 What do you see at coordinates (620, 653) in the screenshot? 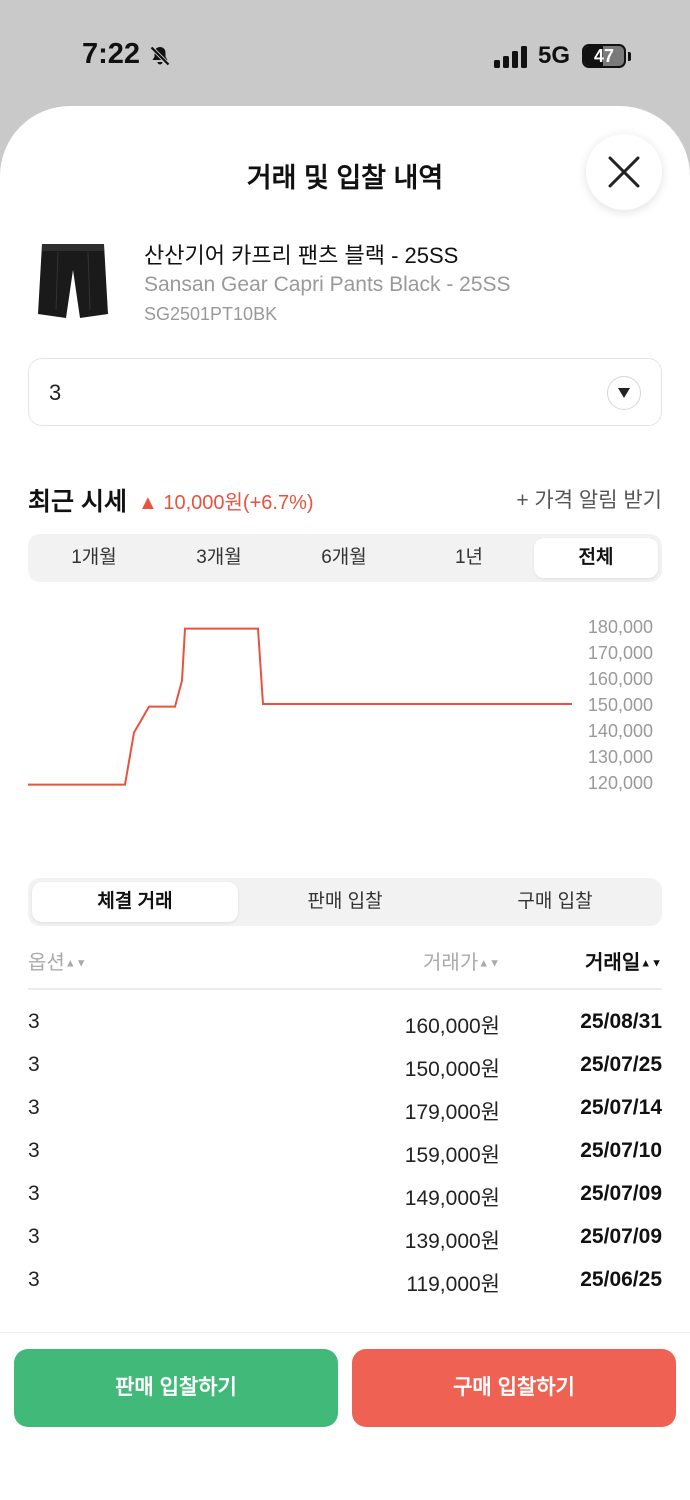
I see `y-tick-label: 170,000` at bounding box center [620, 653].